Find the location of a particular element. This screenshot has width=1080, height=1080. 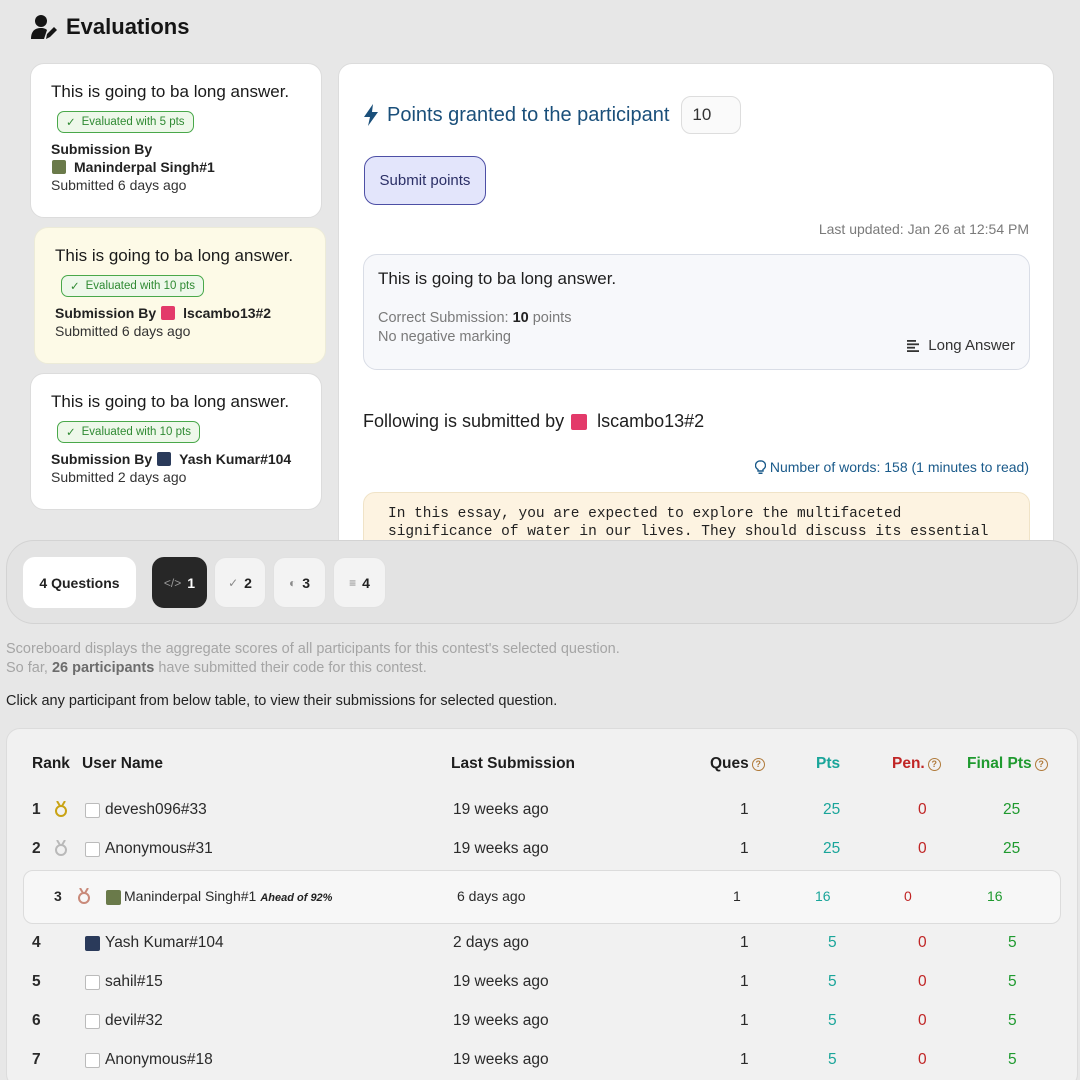

table-row: 2 Anonymous#31 19 weeks ago 1 25 0 25 is located at coordinates (542, 849).